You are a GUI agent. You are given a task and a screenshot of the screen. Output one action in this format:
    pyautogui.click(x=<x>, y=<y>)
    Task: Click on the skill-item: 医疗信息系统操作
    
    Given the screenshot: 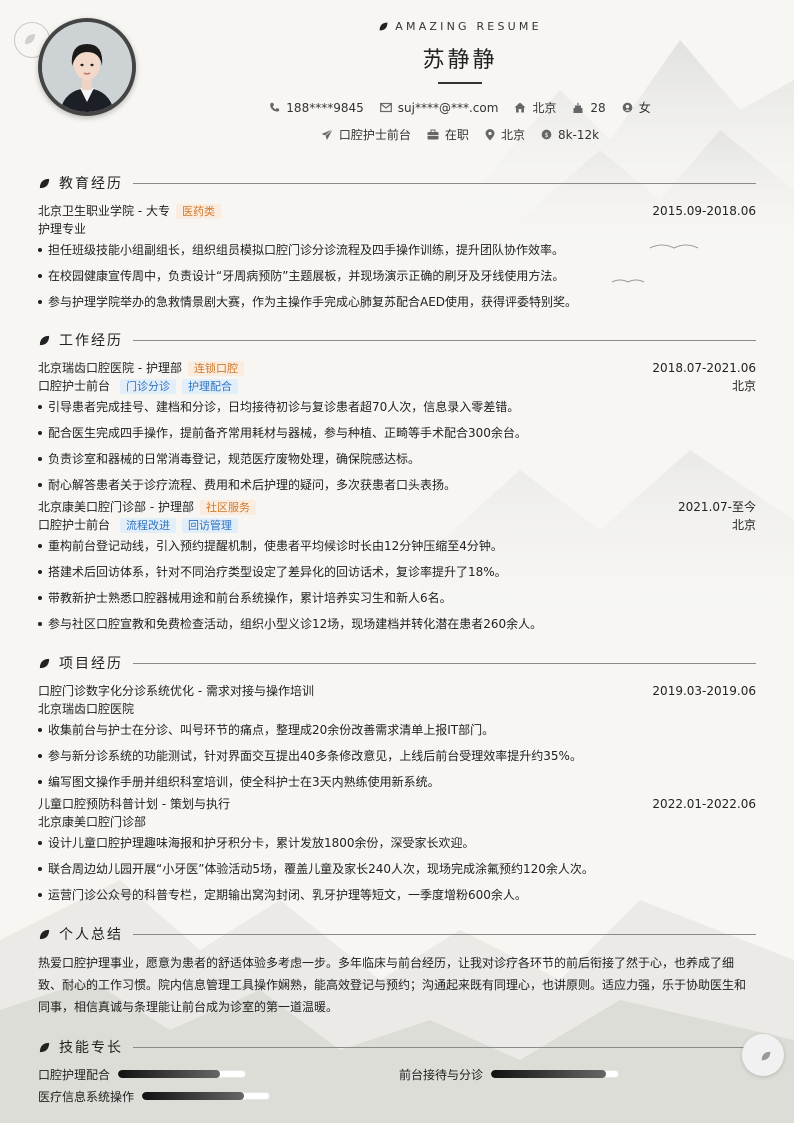 What is the action you would take?
    pyautogui.click(x=154, y=1096)
    